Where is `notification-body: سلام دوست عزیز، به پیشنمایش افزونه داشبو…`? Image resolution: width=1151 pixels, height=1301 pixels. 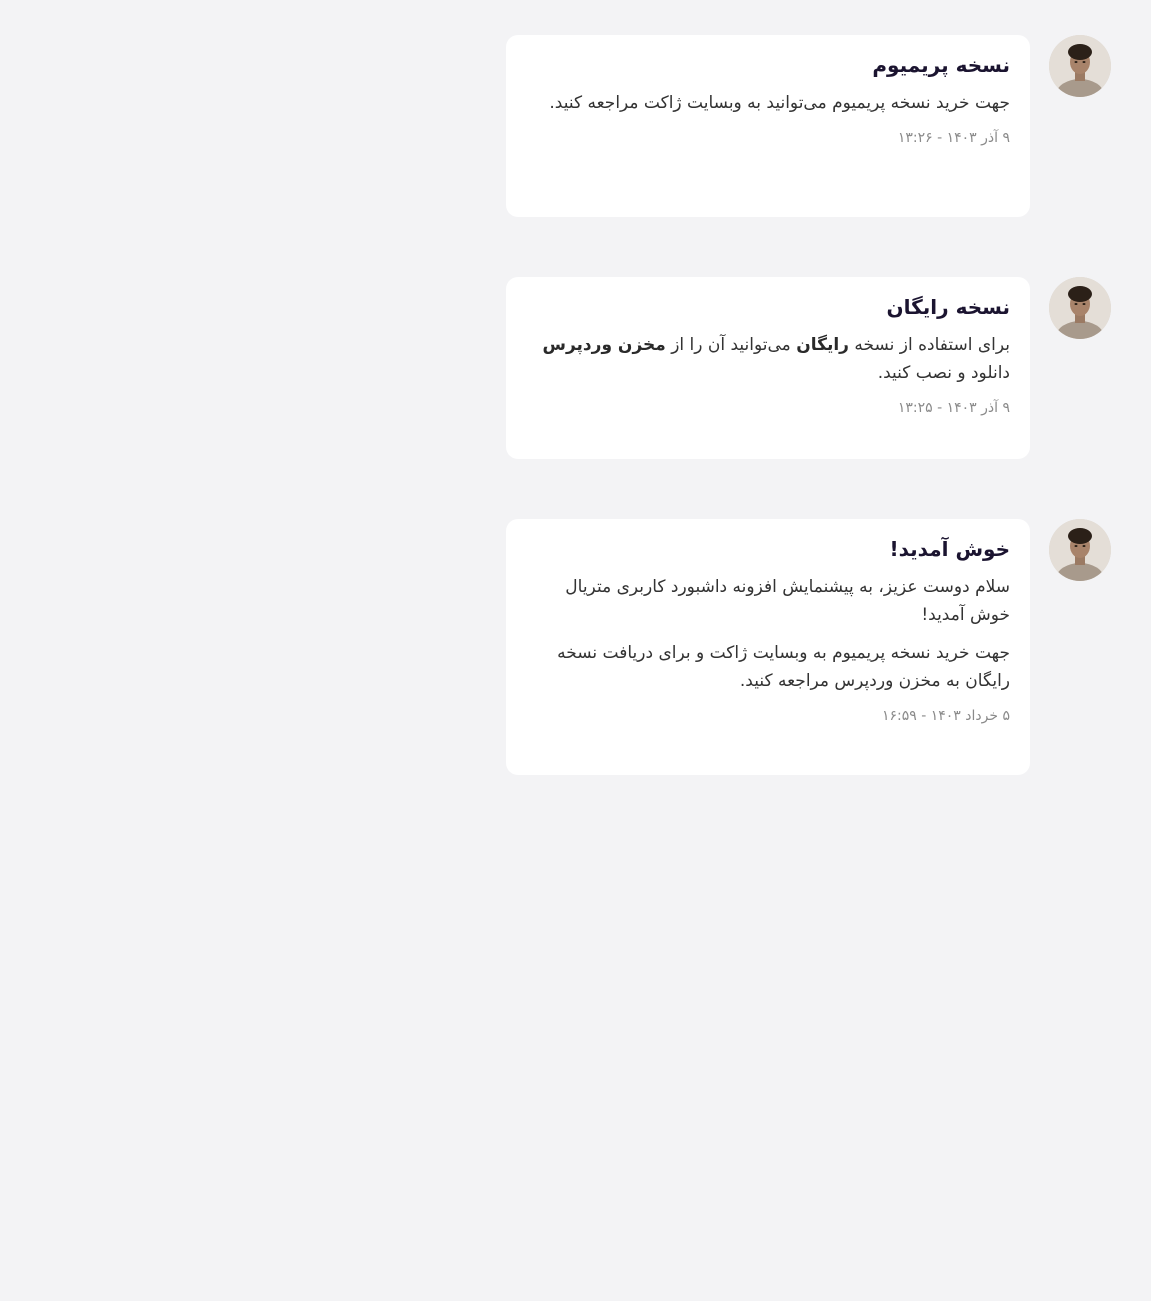 notification-body: سلام دوست عزیز، به پیشنمایش افزونه داشبو… is located at coordinates (787, 601).